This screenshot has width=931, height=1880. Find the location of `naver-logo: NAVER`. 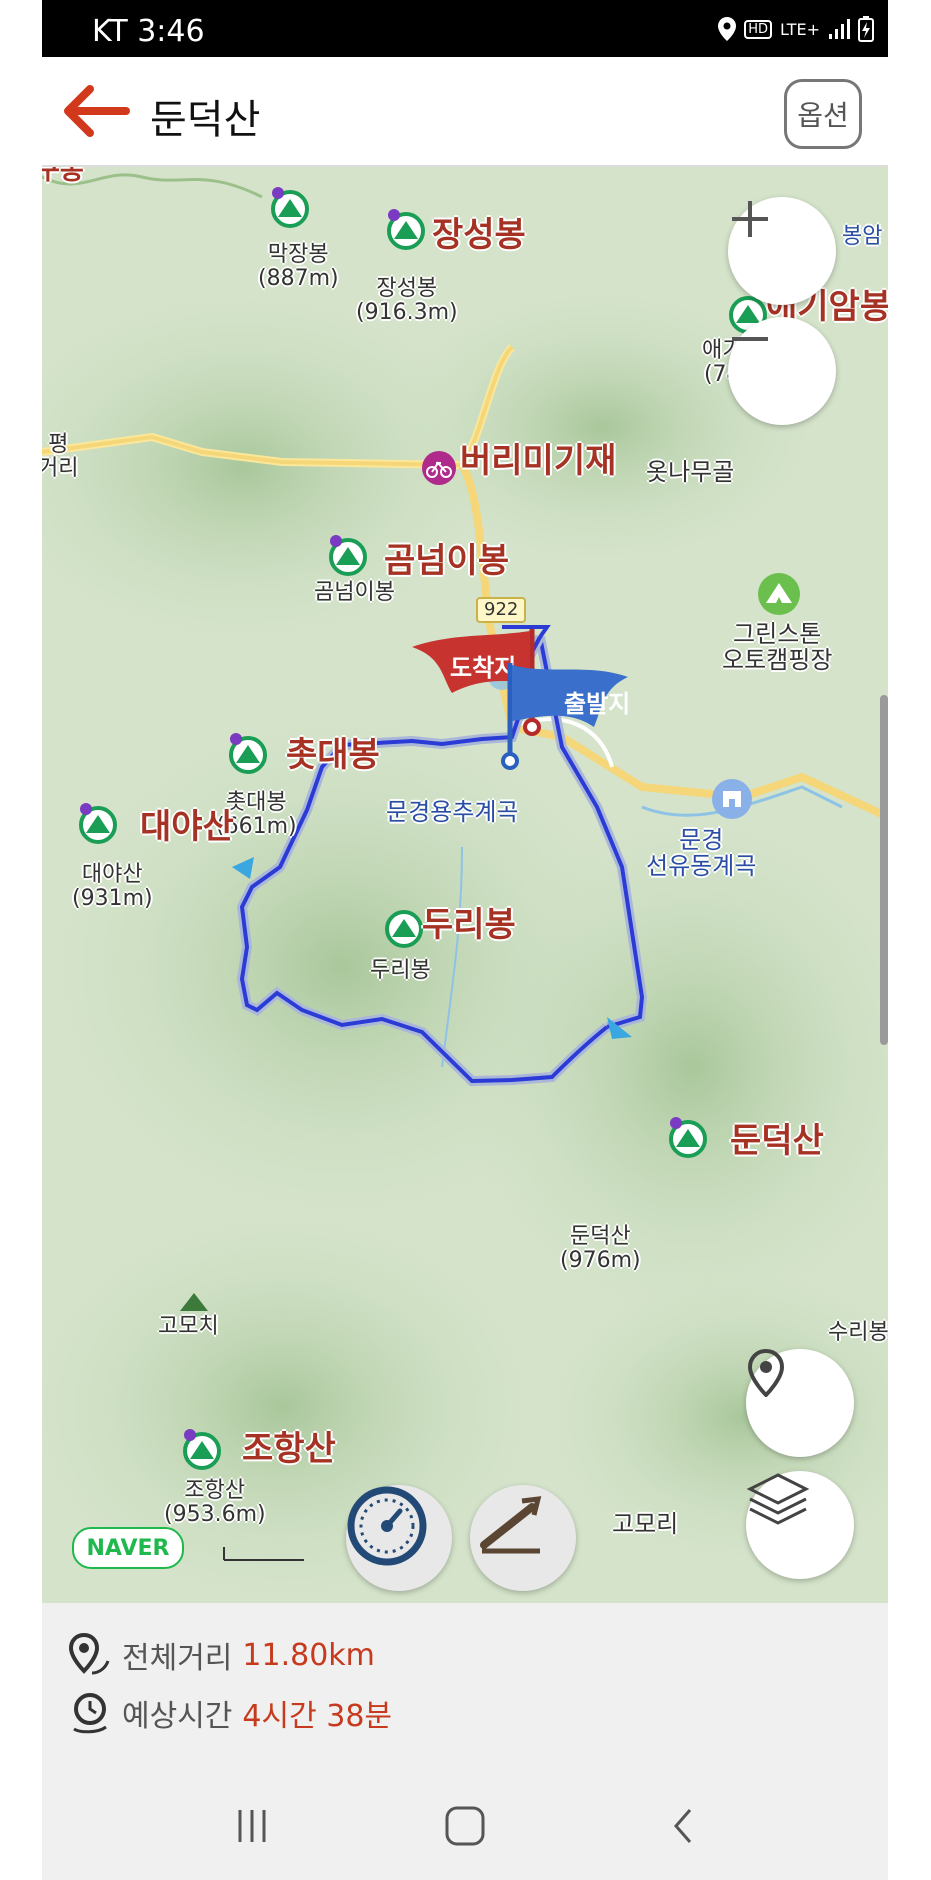

naver-logo: NAVER is located at coordinates (128, 1548).